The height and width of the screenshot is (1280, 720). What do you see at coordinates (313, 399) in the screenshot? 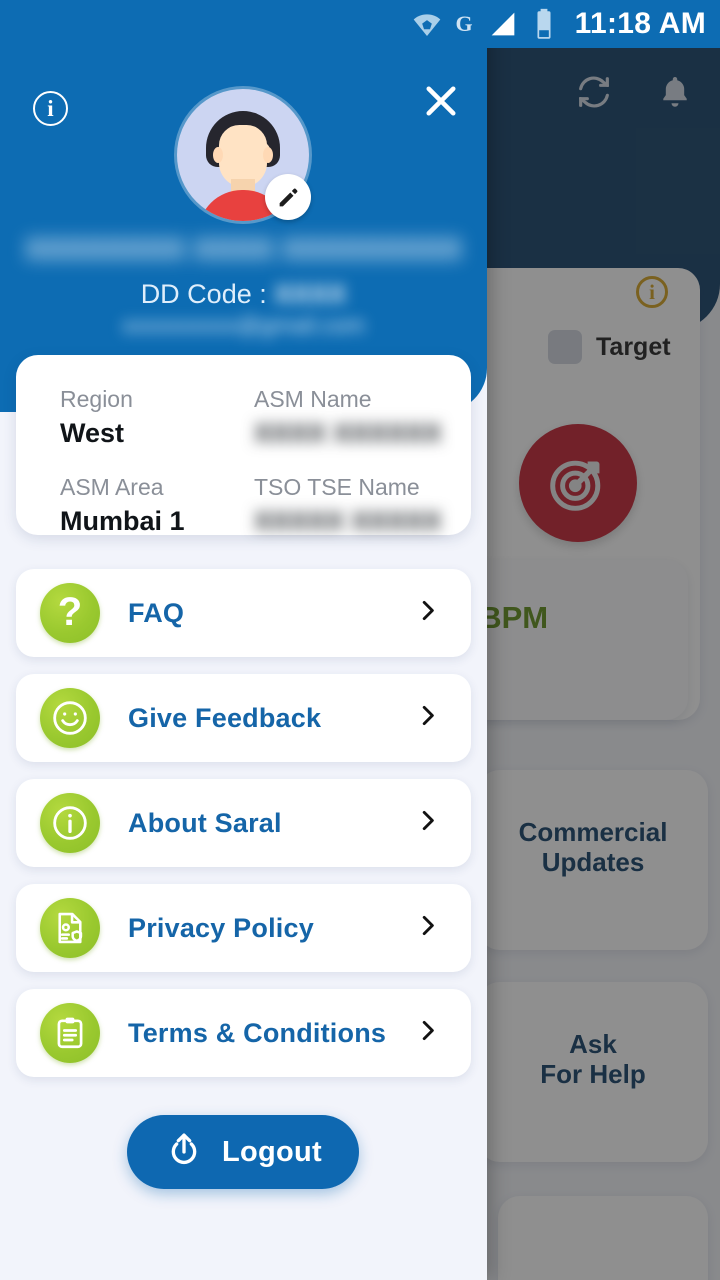
I see `info-cell-label: ASM Name` at bounding box center [313, 399].